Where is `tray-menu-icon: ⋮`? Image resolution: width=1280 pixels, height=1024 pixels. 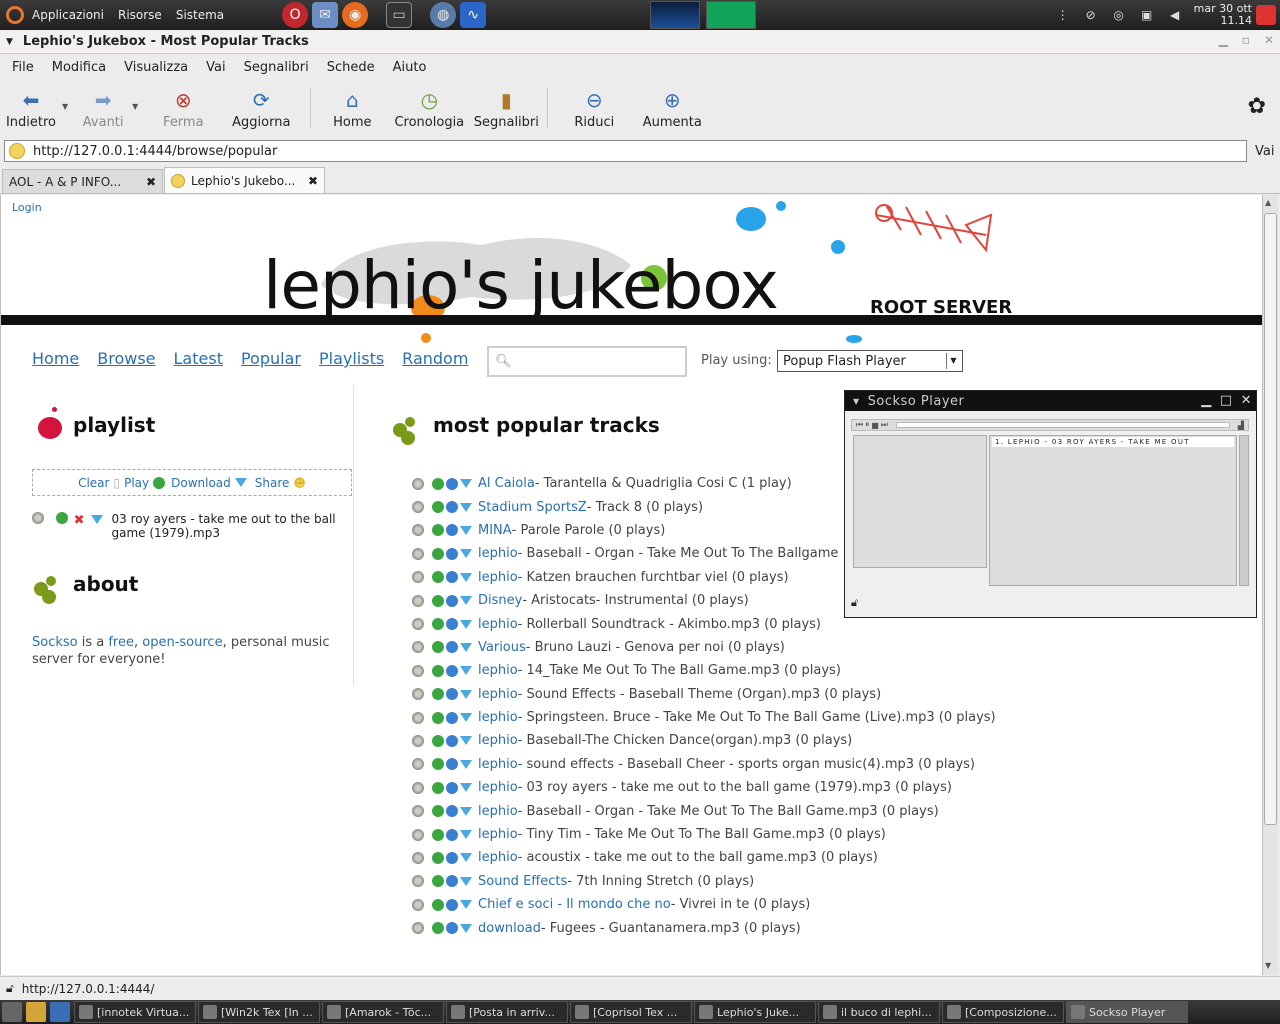
tray-menu-icon: ⋮ is located at coordinates (1063, 15).